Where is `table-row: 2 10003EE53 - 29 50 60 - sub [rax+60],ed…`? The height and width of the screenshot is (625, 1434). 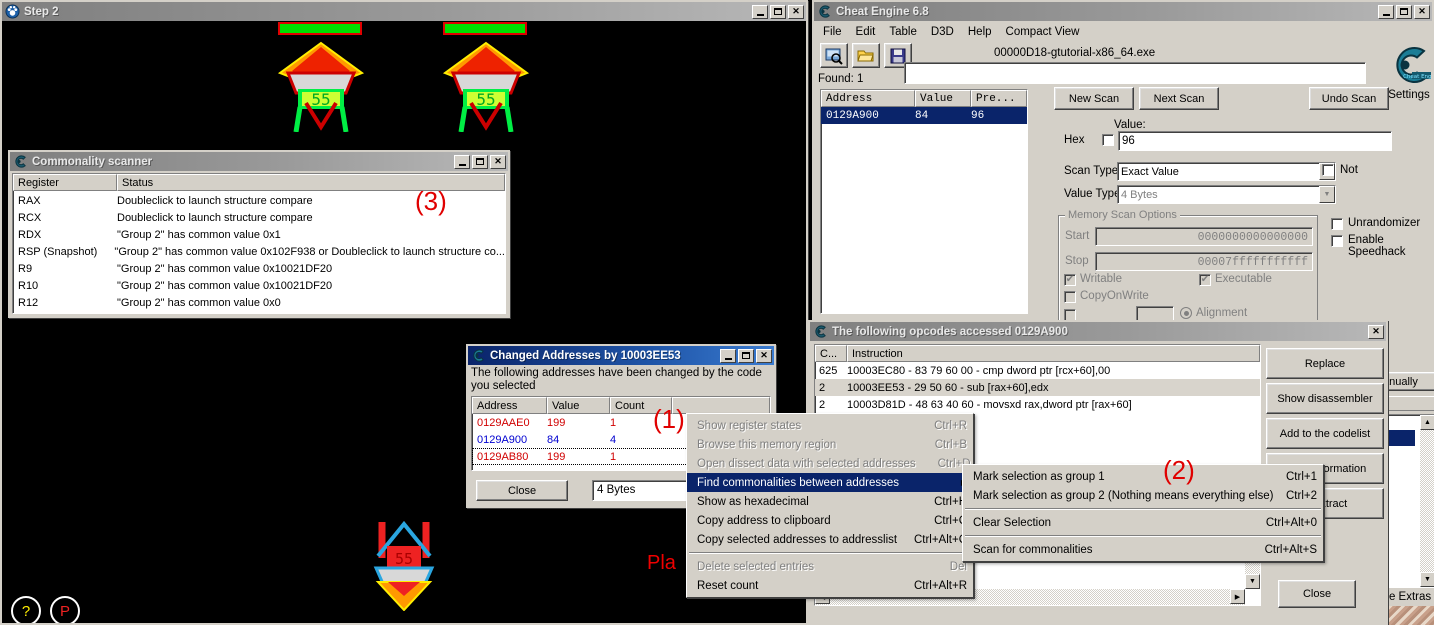 table-row: 2 10003EE53 - 29 50 60 - sub [rax+60],ed… is located at coordinates (1037, 387).